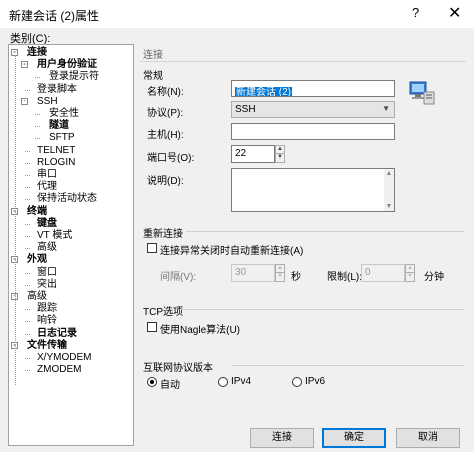 The image size is (474, 452). Describe the element at coordinates (434, 277) in the screenshot. I see `limit-unit: 分钟` at that location.